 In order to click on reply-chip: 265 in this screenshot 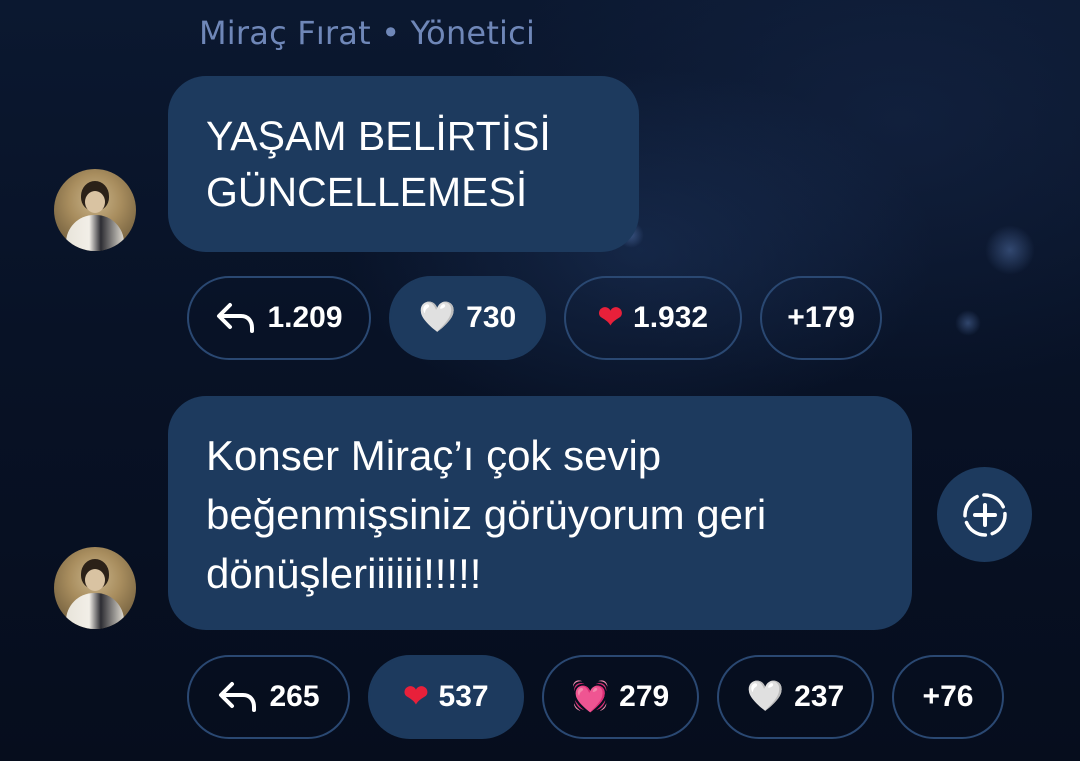, I will do `click(268, 697)`.